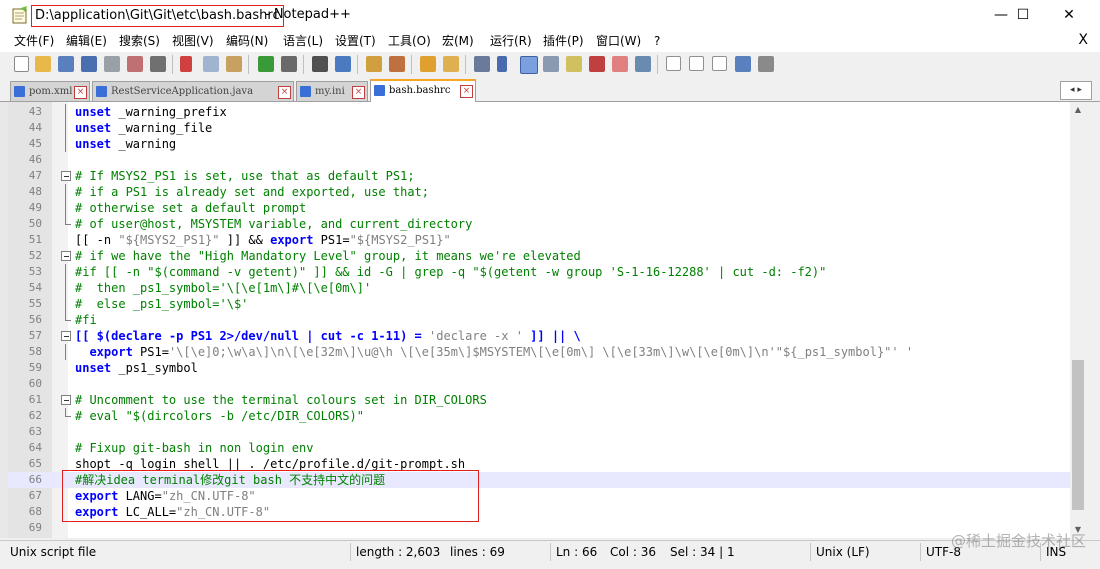 The width and height of the screenshot is (1100, 569). I want to click on save-icon, so click(66, 64).